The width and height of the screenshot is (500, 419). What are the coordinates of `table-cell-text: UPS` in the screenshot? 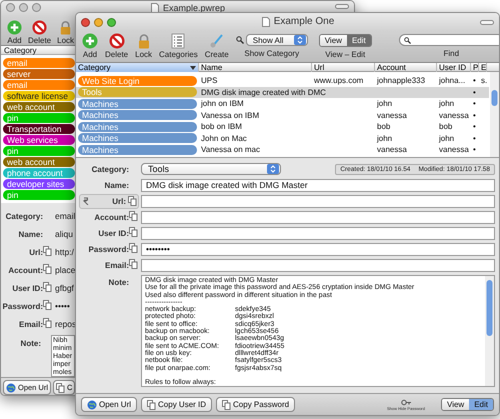 It's located at (209, 81).